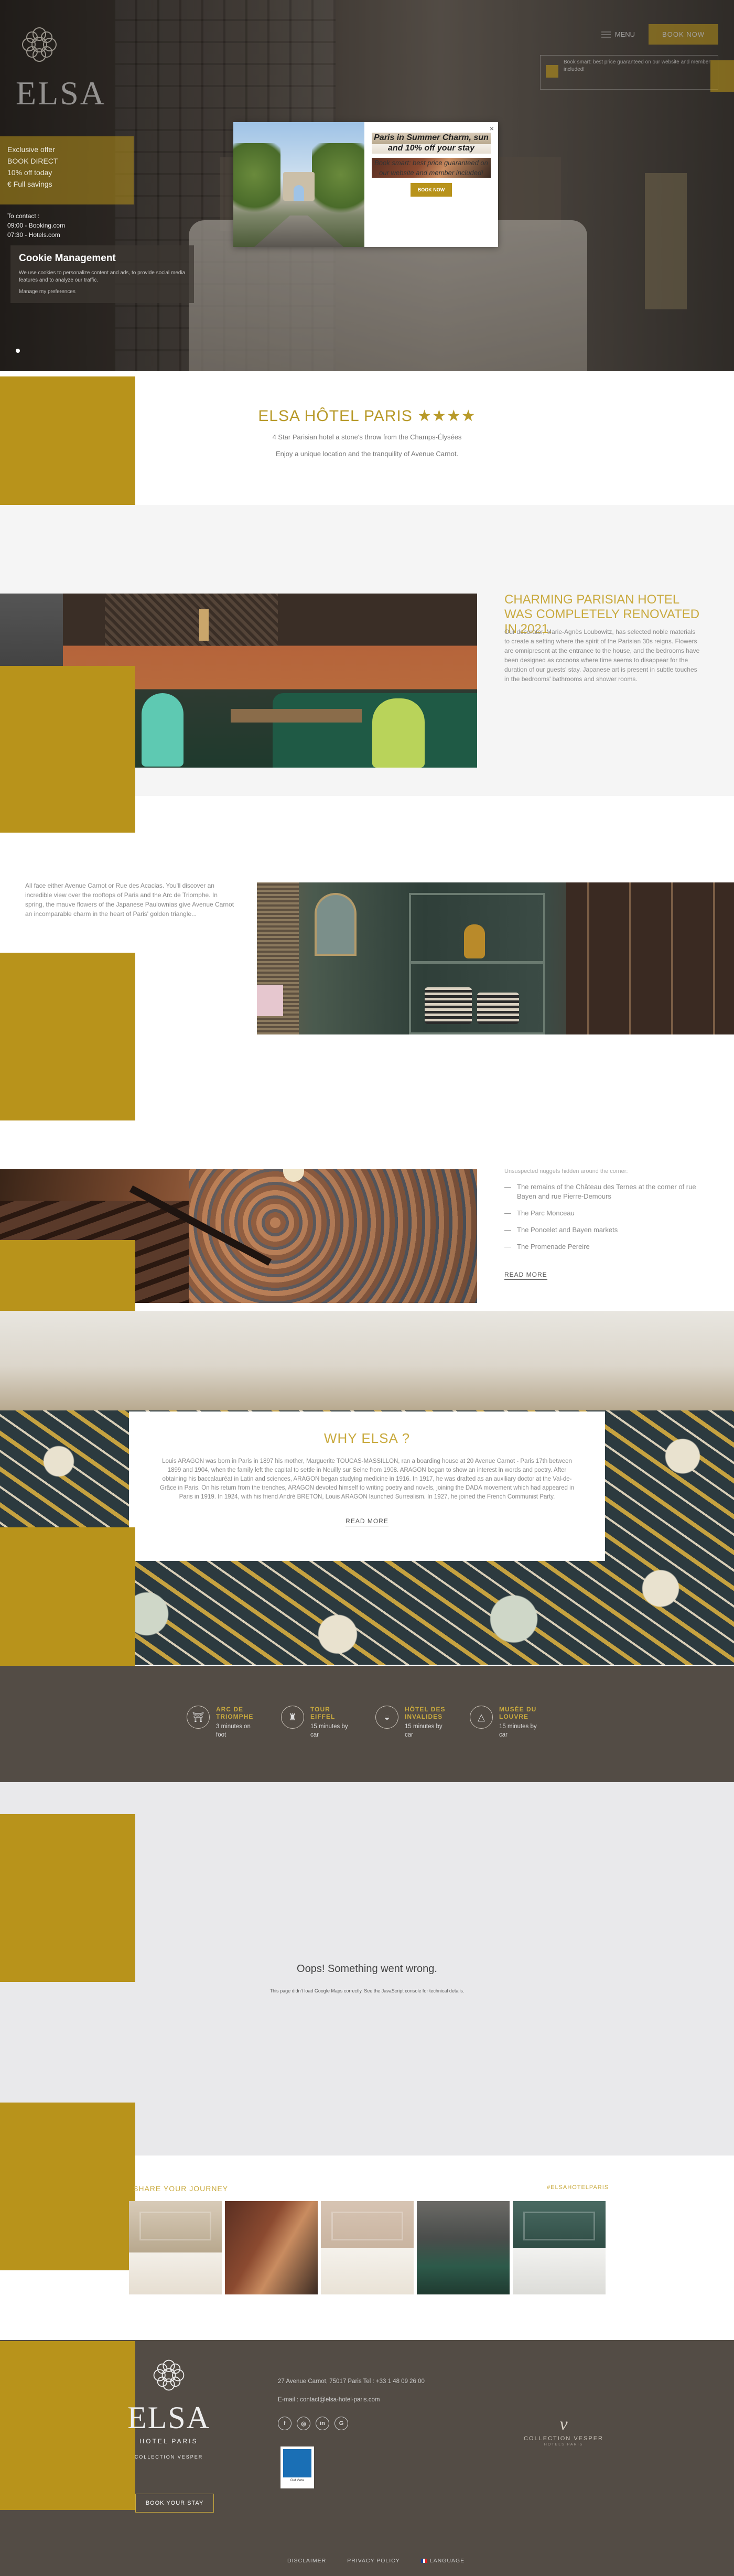 This screenshot has height=2576, width=734. Describe the element at coordinates (367, 1969) in the screenshot. I see `map-error-title: Oops! Something went wrong.` at that location.